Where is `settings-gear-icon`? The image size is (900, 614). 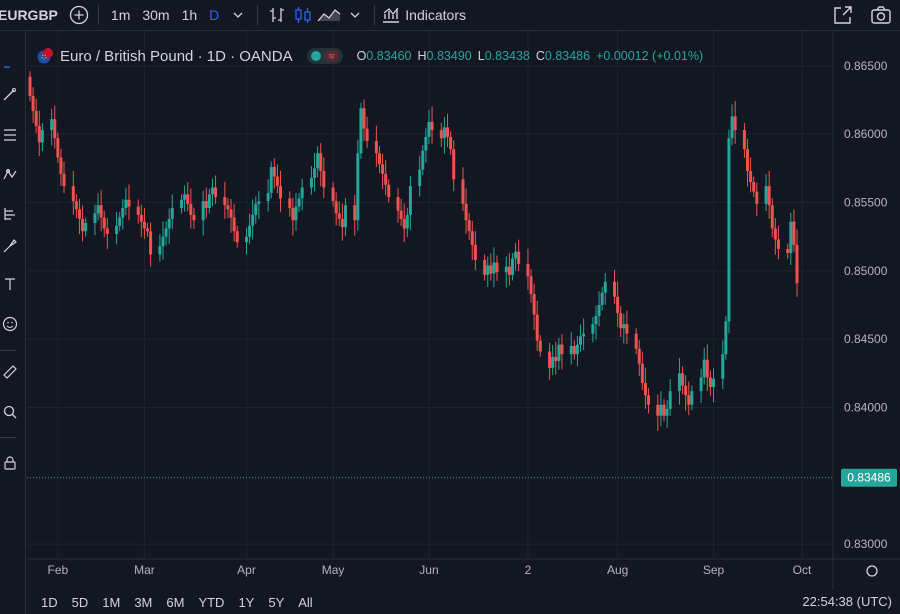
settings-gear-icon is located at coordinates (872, 571).